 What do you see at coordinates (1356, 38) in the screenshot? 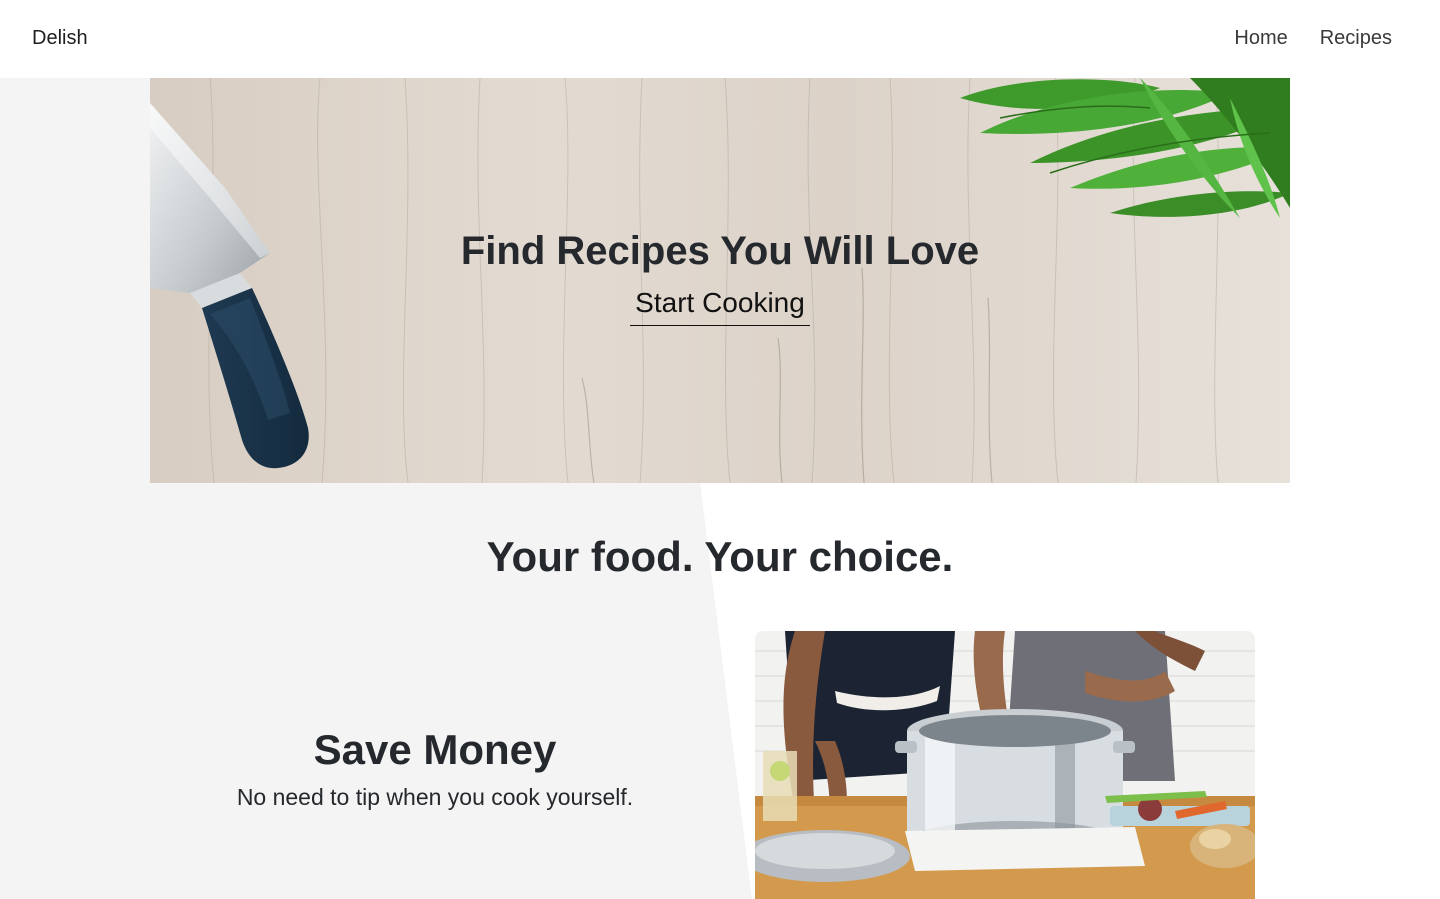
I see `nav-link-recipes: Recipes` at bounding box center [1356, 38].